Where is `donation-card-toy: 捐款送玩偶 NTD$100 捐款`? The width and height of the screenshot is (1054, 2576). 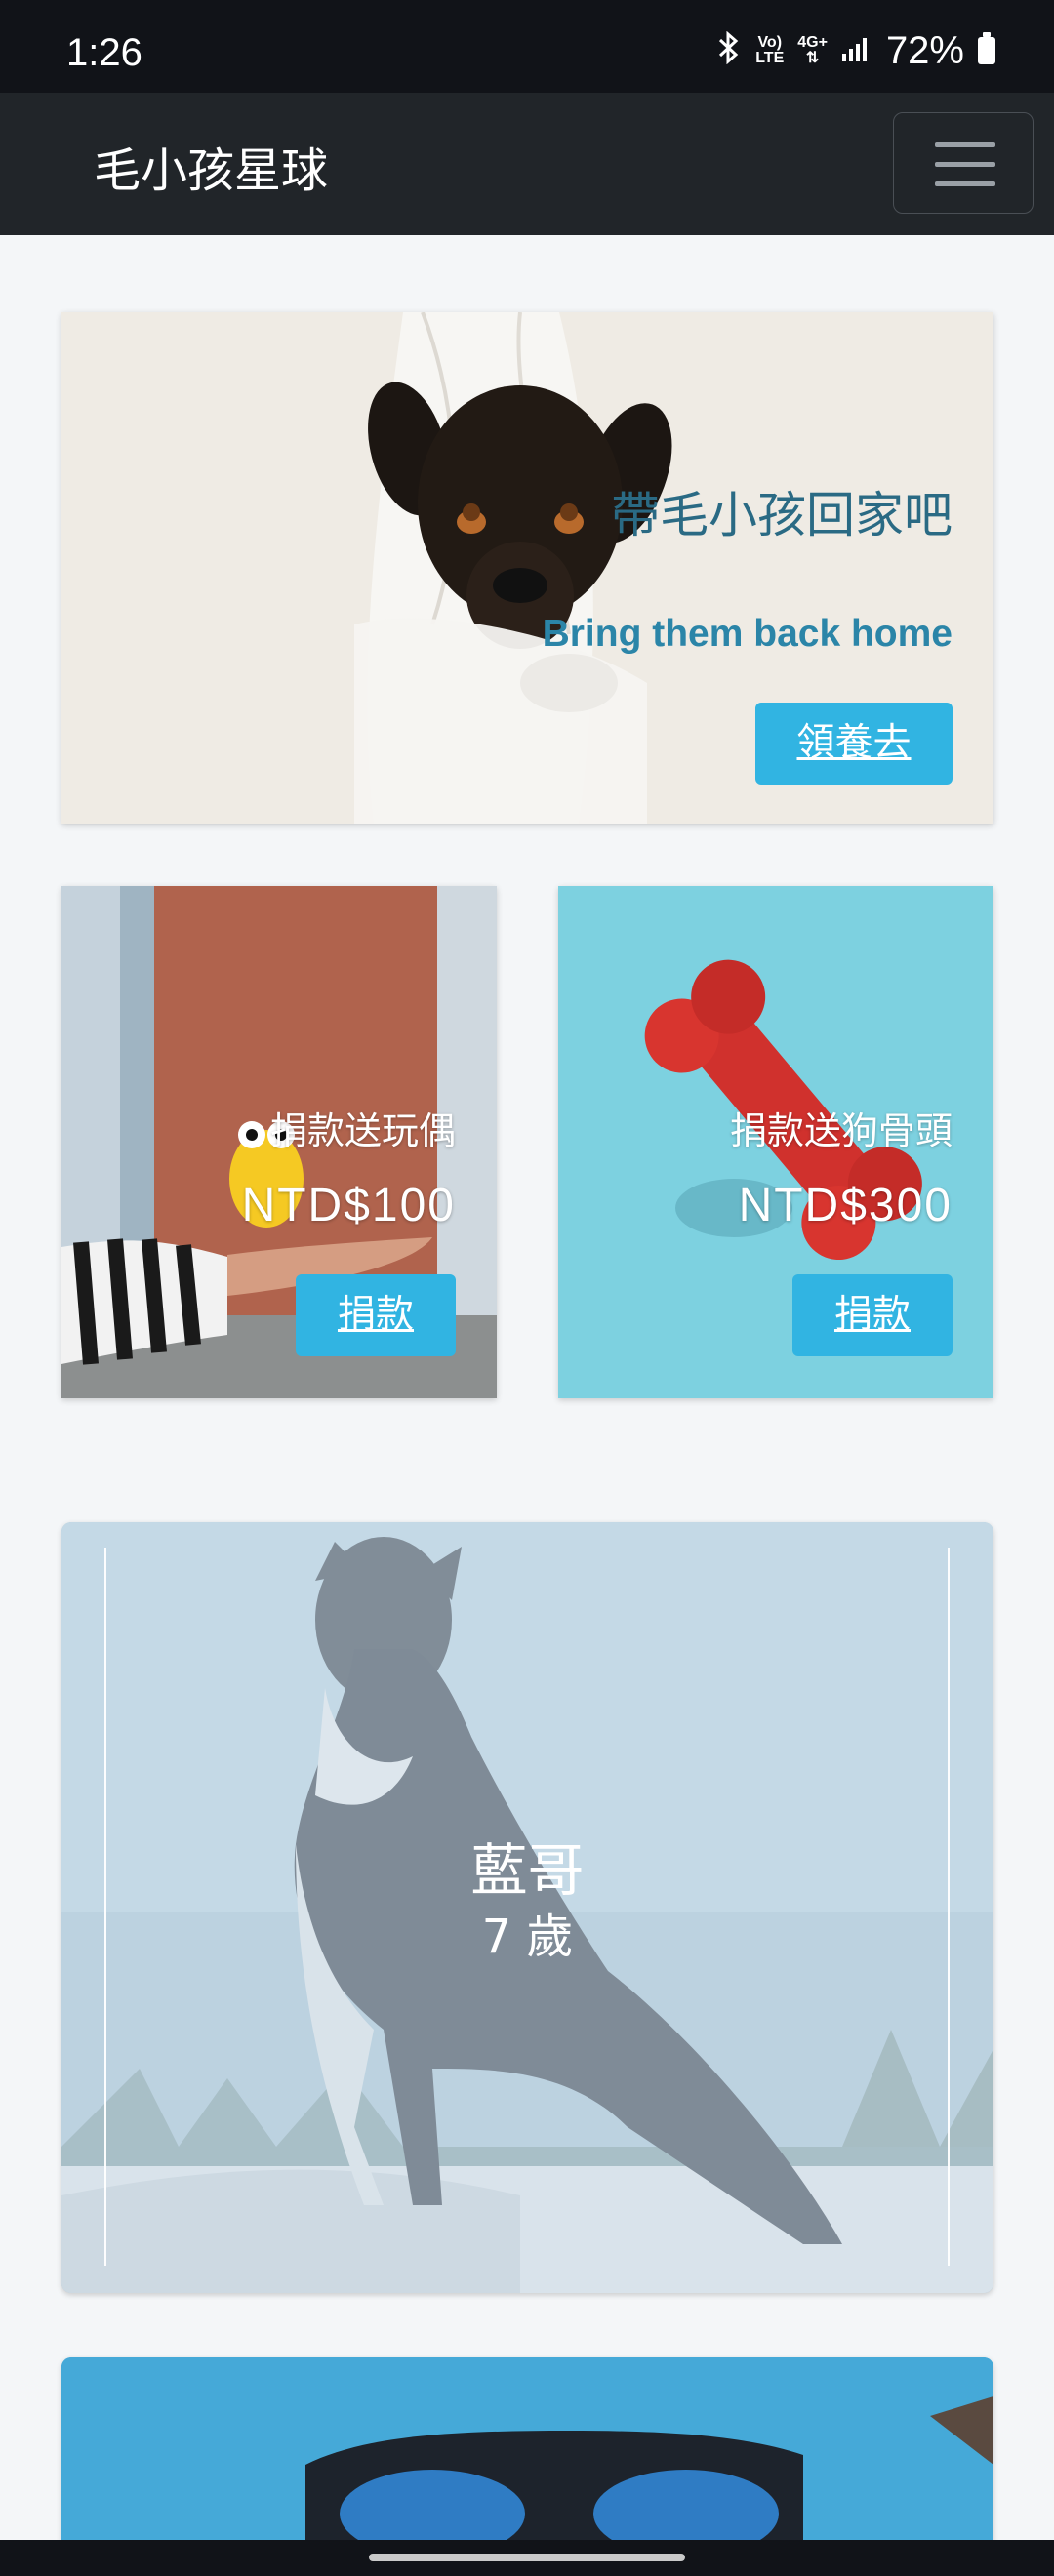
donation-card-toy: 捐款送玩偶 NTD$100 捐款 is located at coordinates (279, 1142).